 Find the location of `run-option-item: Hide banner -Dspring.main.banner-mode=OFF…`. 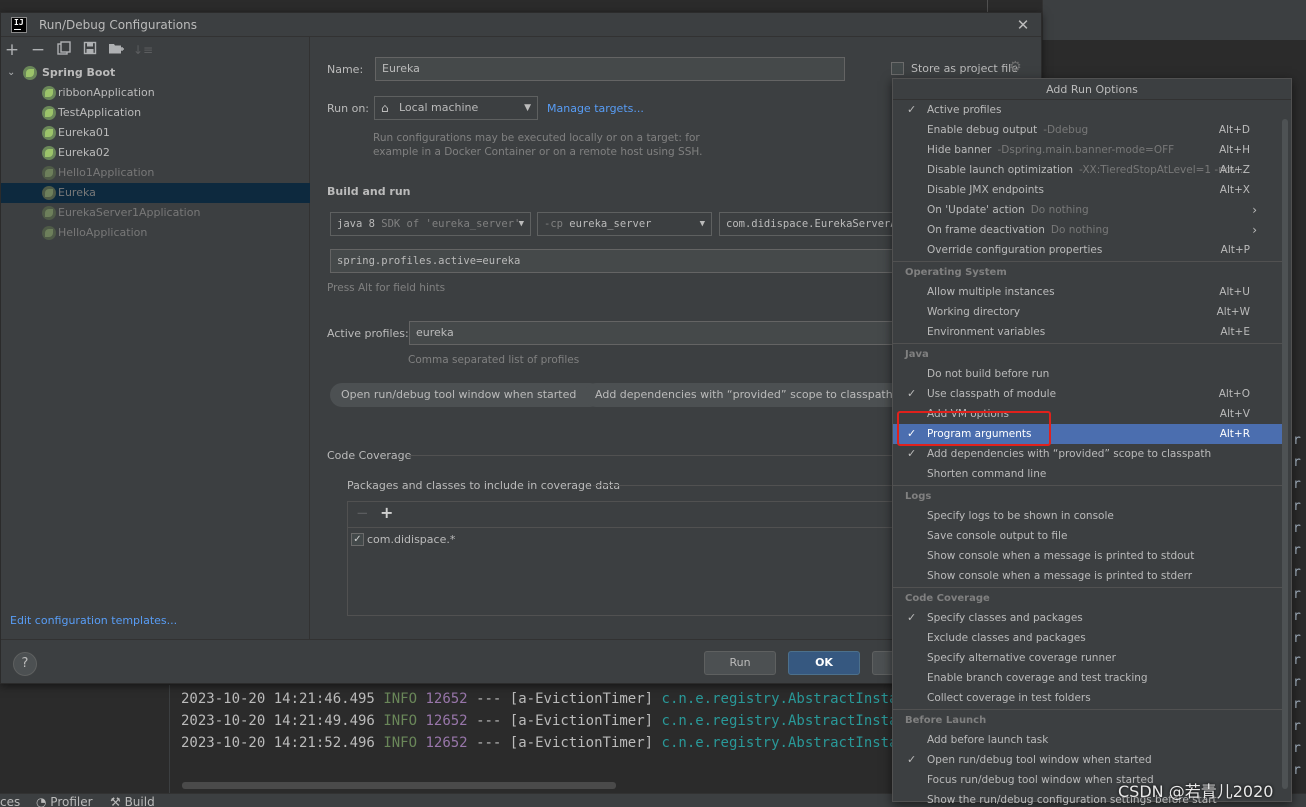

run-option-item: Hide banner -Dspring.main.banner-mode=OFF… is located at coordinates (1088, 150).